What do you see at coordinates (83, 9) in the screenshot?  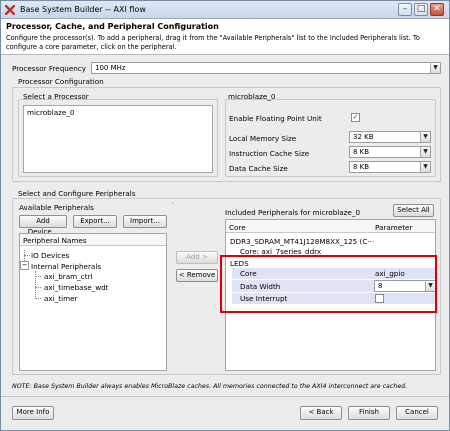 I see `window-title: Base System Builder -- AXI flow` at bounding box center [83, 9].